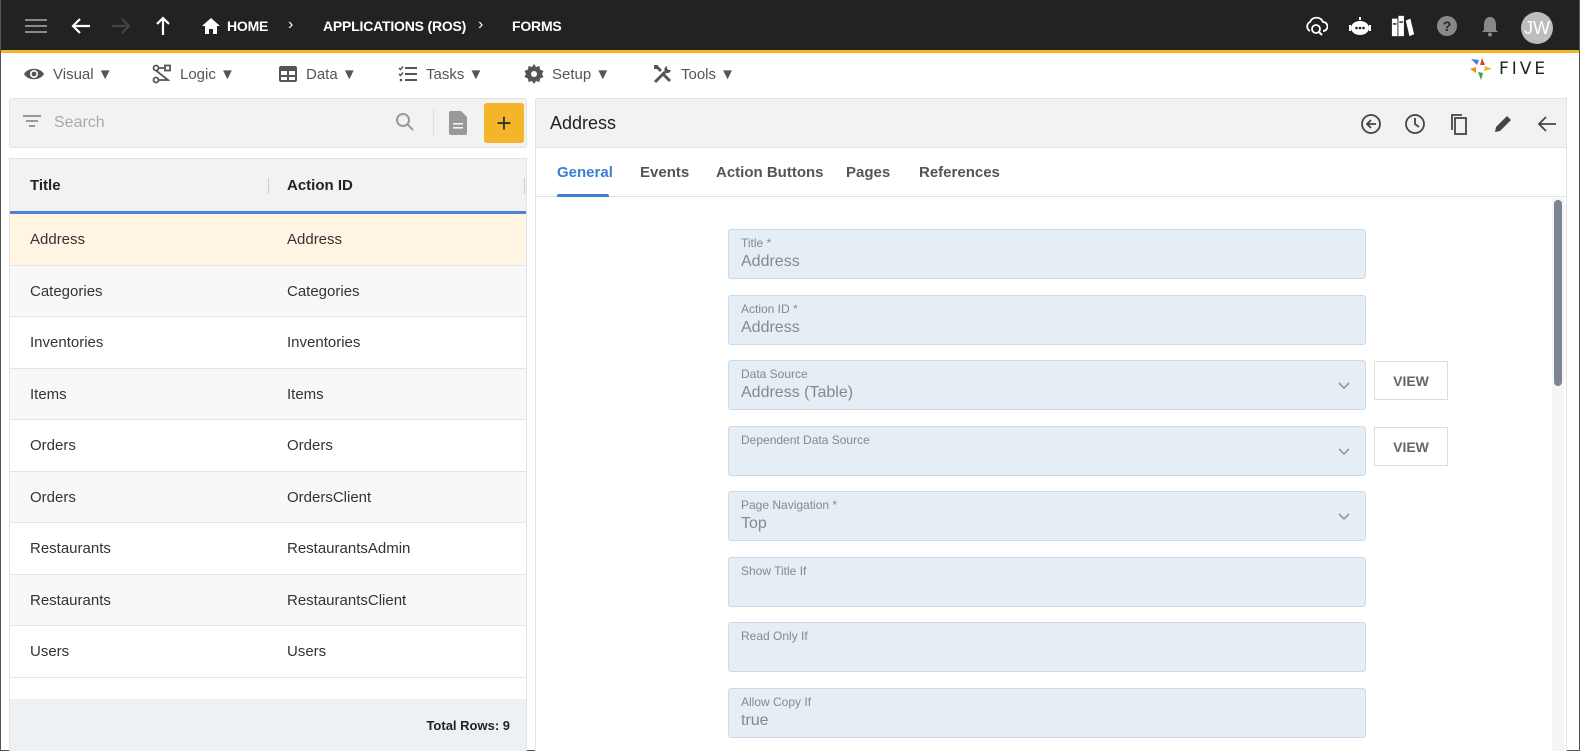 The width and height of the screenshot is (1580, 751). I want to click on copy-icon, so click(1459, 124).